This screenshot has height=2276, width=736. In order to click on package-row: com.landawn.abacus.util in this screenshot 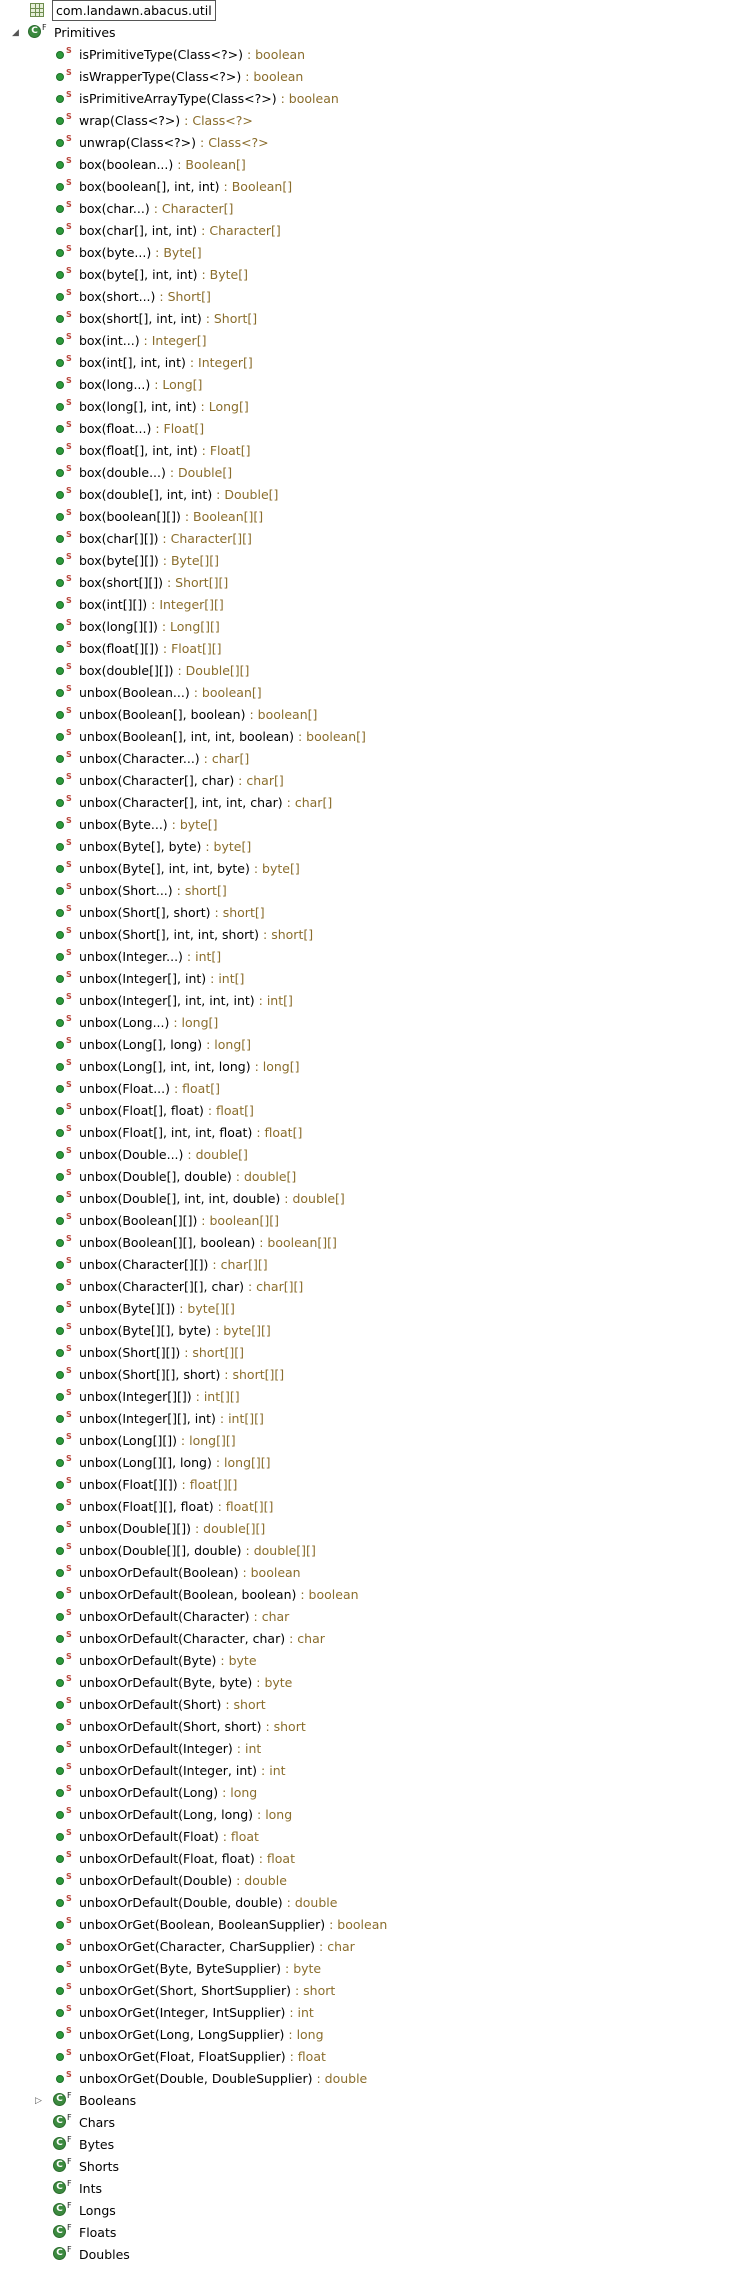, I will do `click(368, 11)`.